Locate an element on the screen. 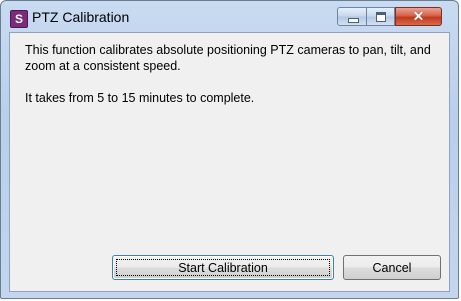 The image size is (461, 301). start-calibration-label: Start Calibration is located at coordinates (223, 267).